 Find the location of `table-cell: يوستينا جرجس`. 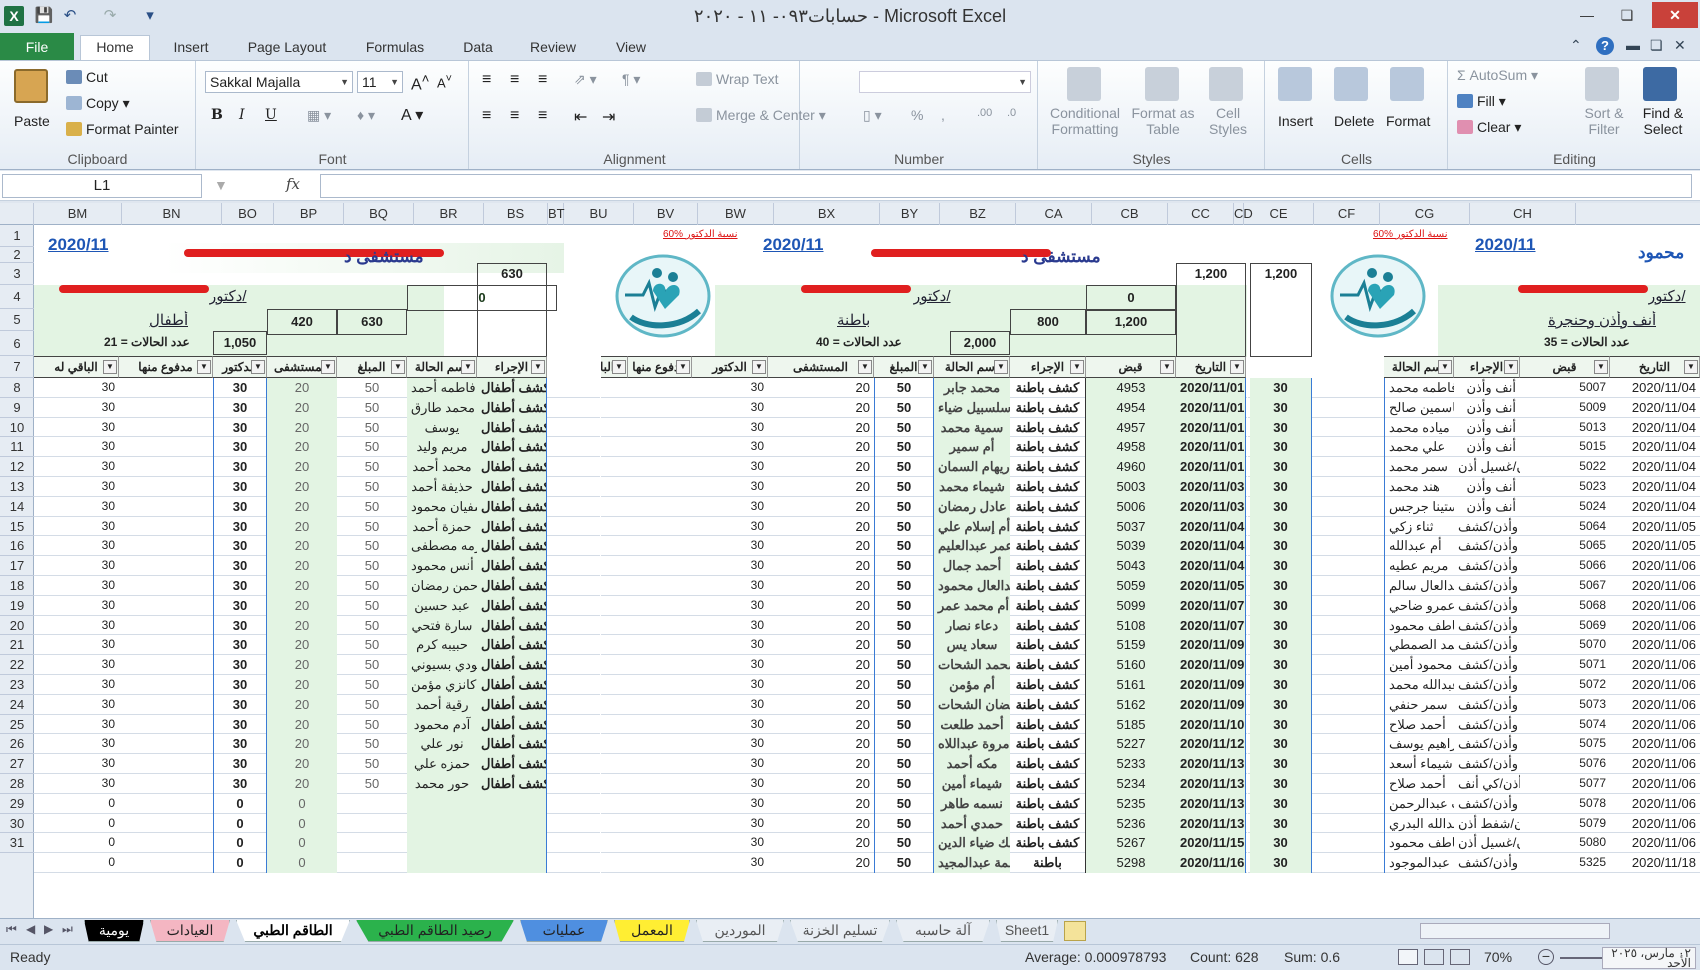

table-cell: يوستينا جرجس is located at coordinates (1419, 506).